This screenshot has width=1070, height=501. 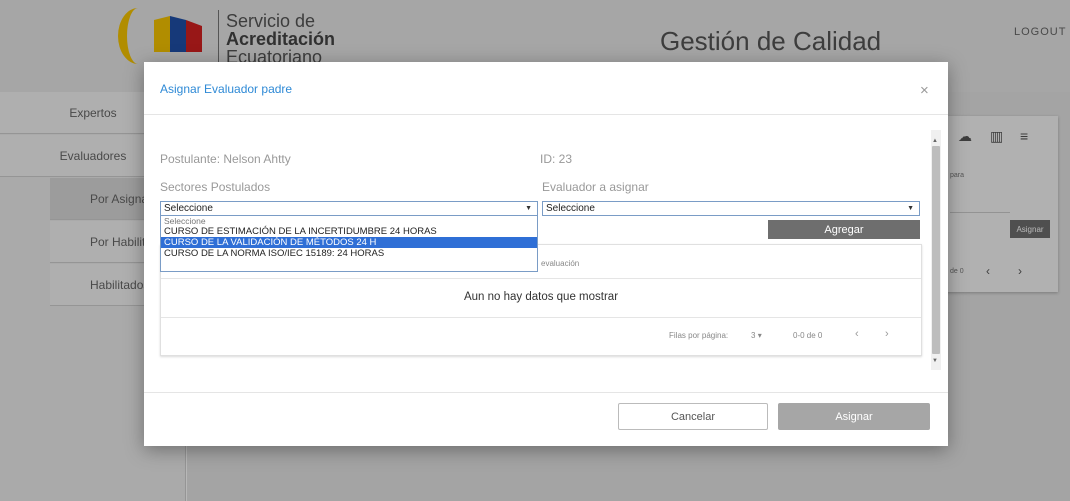 I want to click on next-page-icon: ›, so click(x=887, y=334).